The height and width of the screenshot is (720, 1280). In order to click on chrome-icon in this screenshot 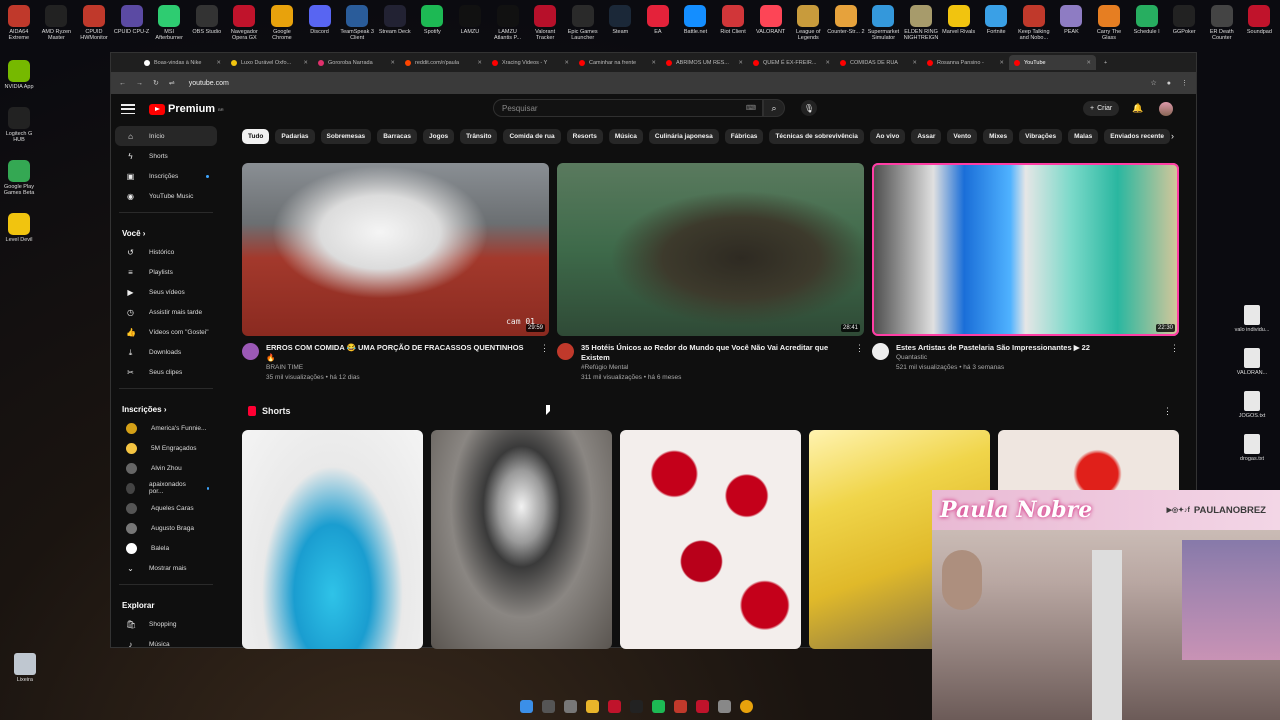, I will do `click(746, 706)`.